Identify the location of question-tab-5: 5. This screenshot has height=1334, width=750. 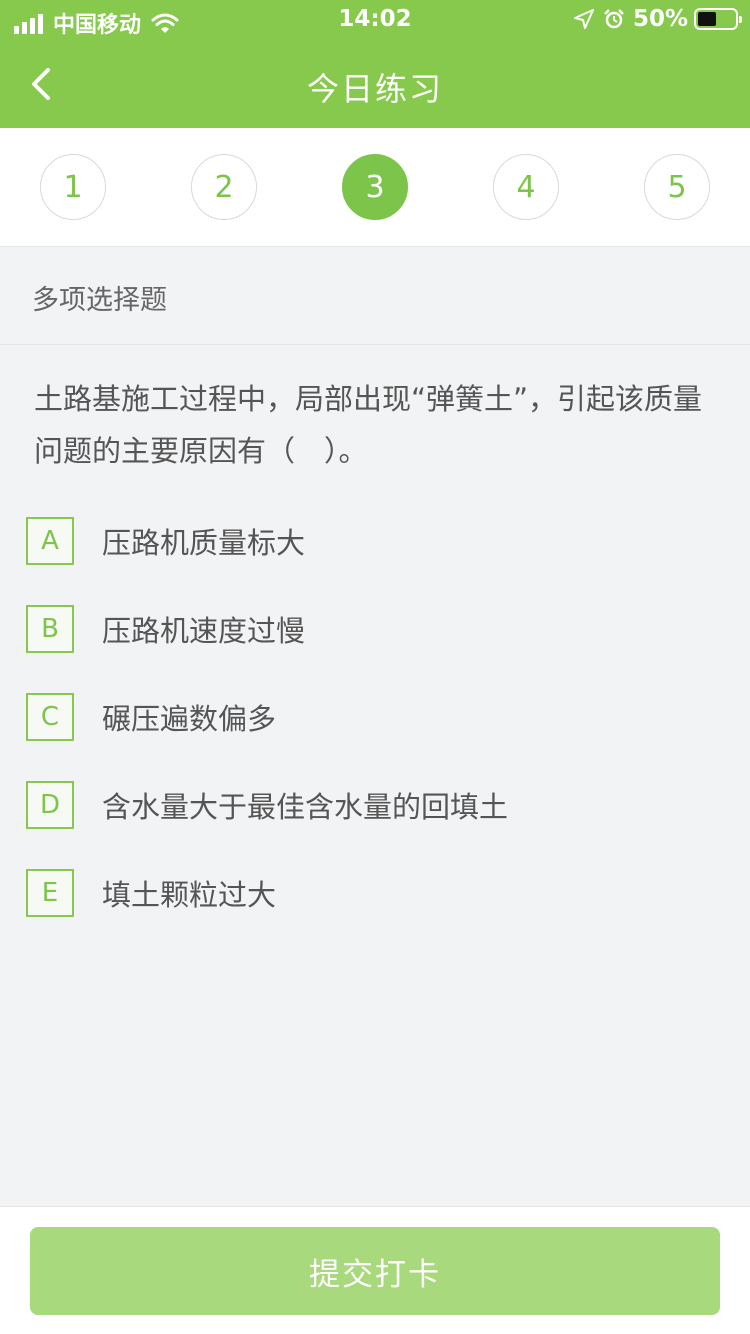
(677, 187).